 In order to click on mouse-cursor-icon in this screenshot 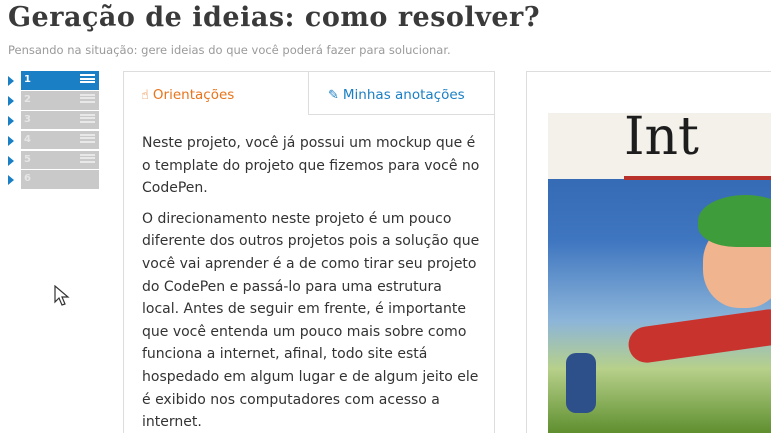, I will do `click(62, 295)`.